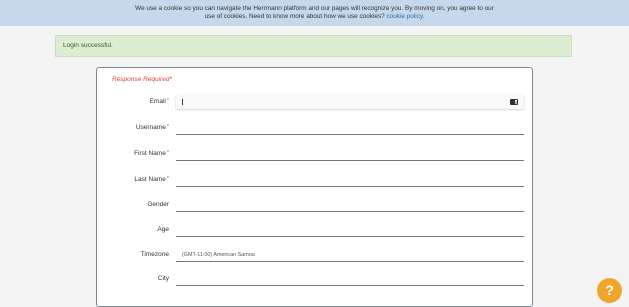  What do you see at coordinates (350, 154) in the screenshot?
I see `first-name-field` at bounding box center [350, 154].